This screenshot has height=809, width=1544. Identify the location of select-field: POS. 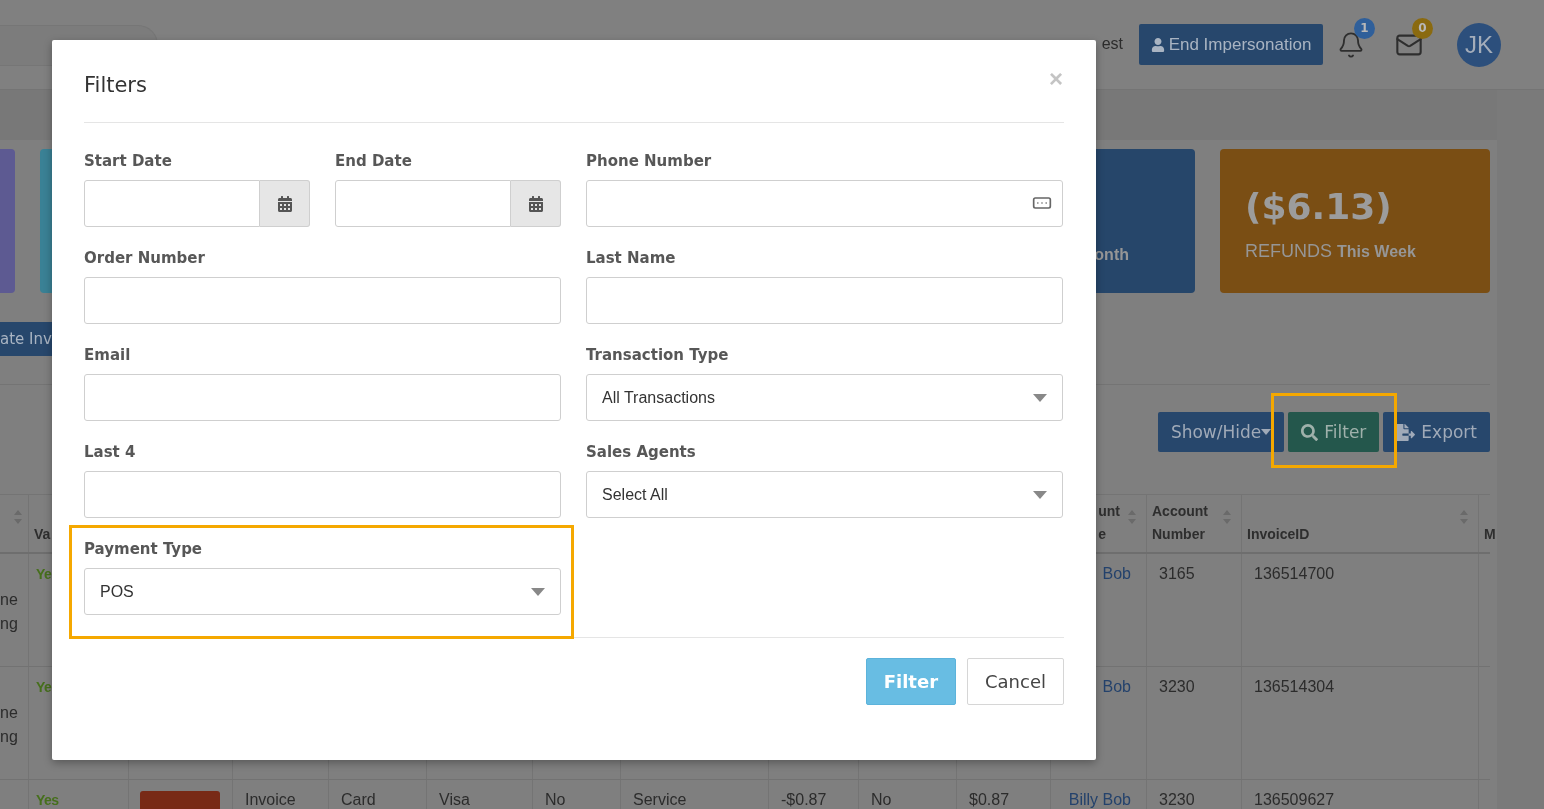
(322, 591).